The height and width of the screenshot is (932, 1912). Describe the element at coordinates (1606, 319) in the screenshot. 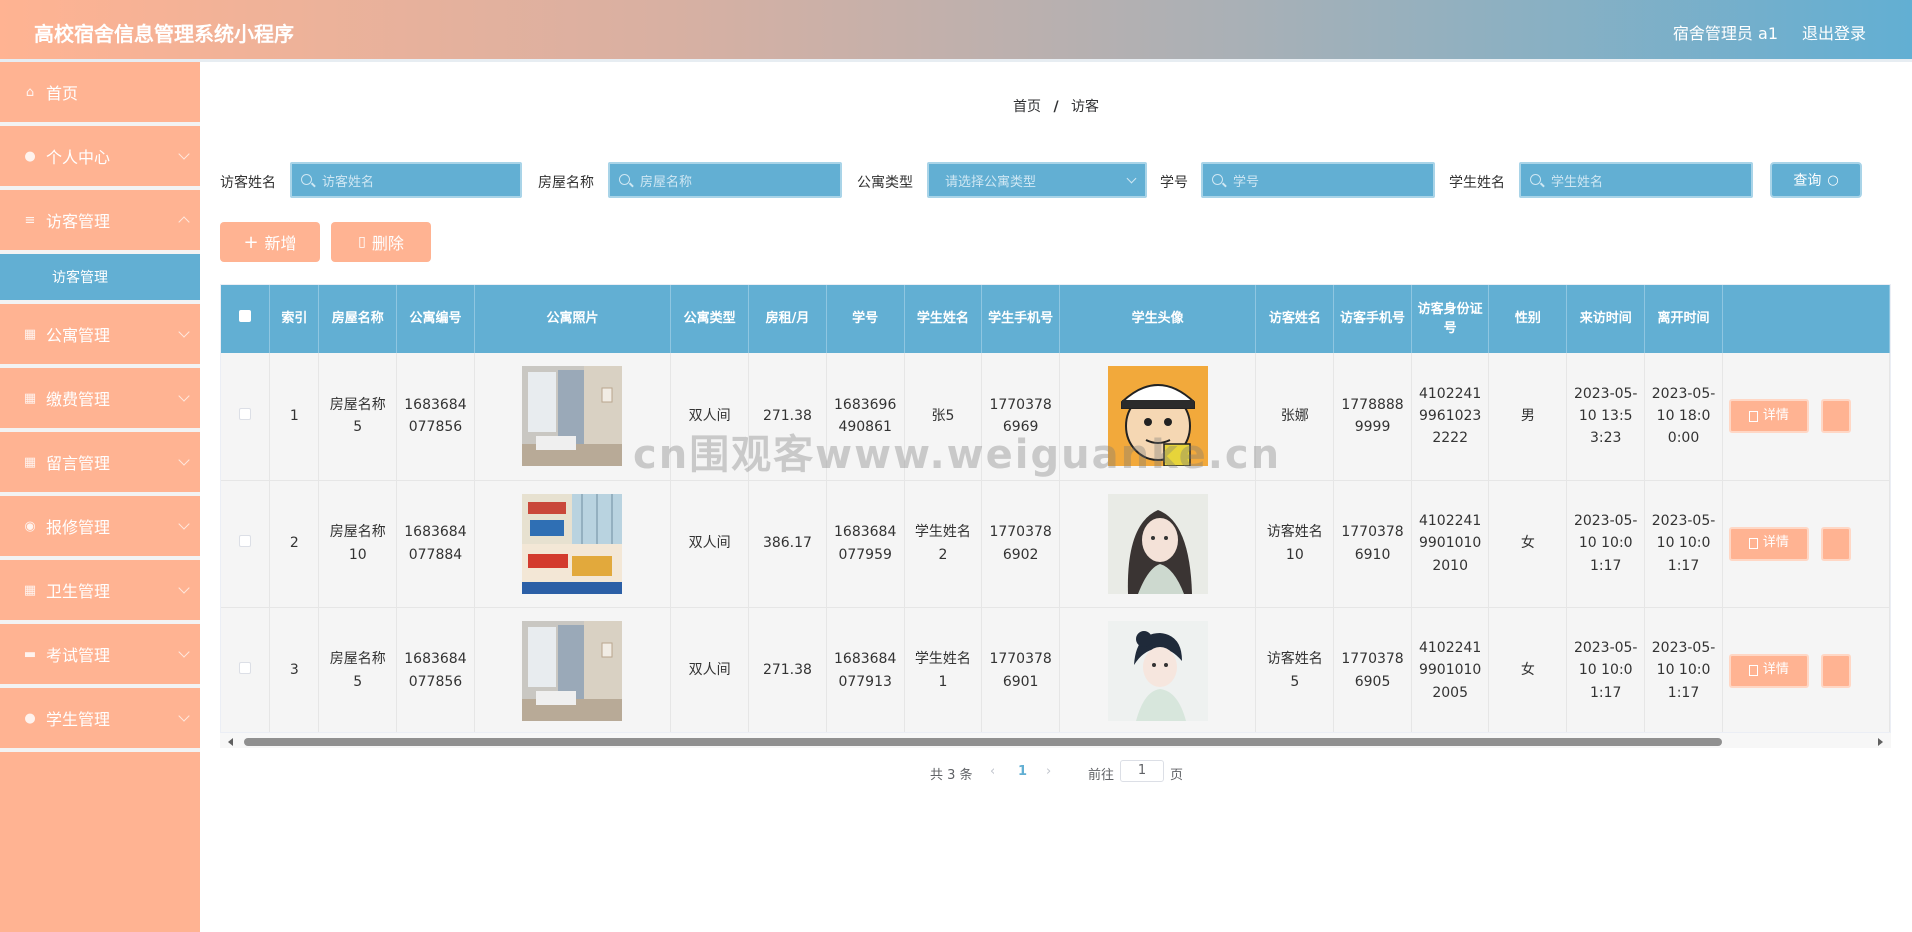

I see `col-header: 来访时间` at that location.